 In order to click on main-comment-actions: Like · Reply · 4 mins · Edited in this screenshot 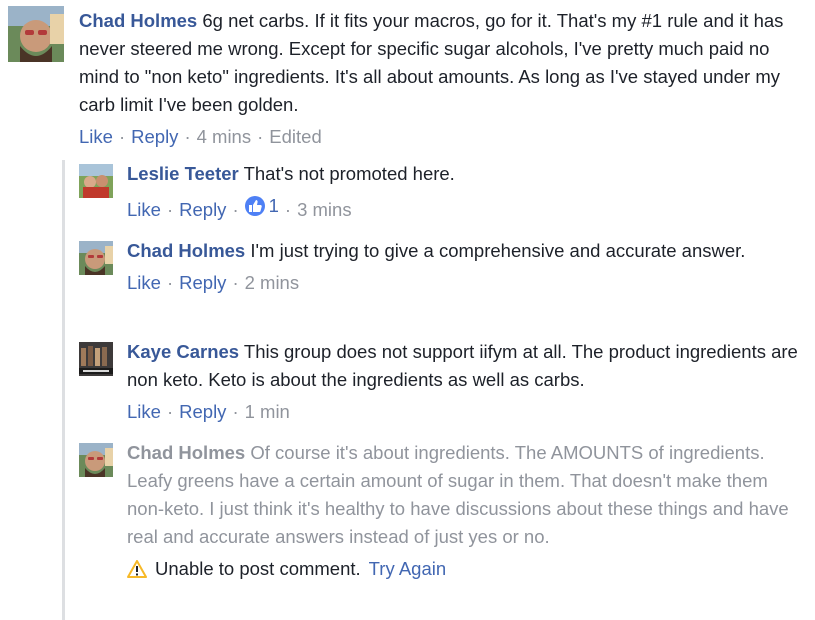, I will do `click(200, 137)`.